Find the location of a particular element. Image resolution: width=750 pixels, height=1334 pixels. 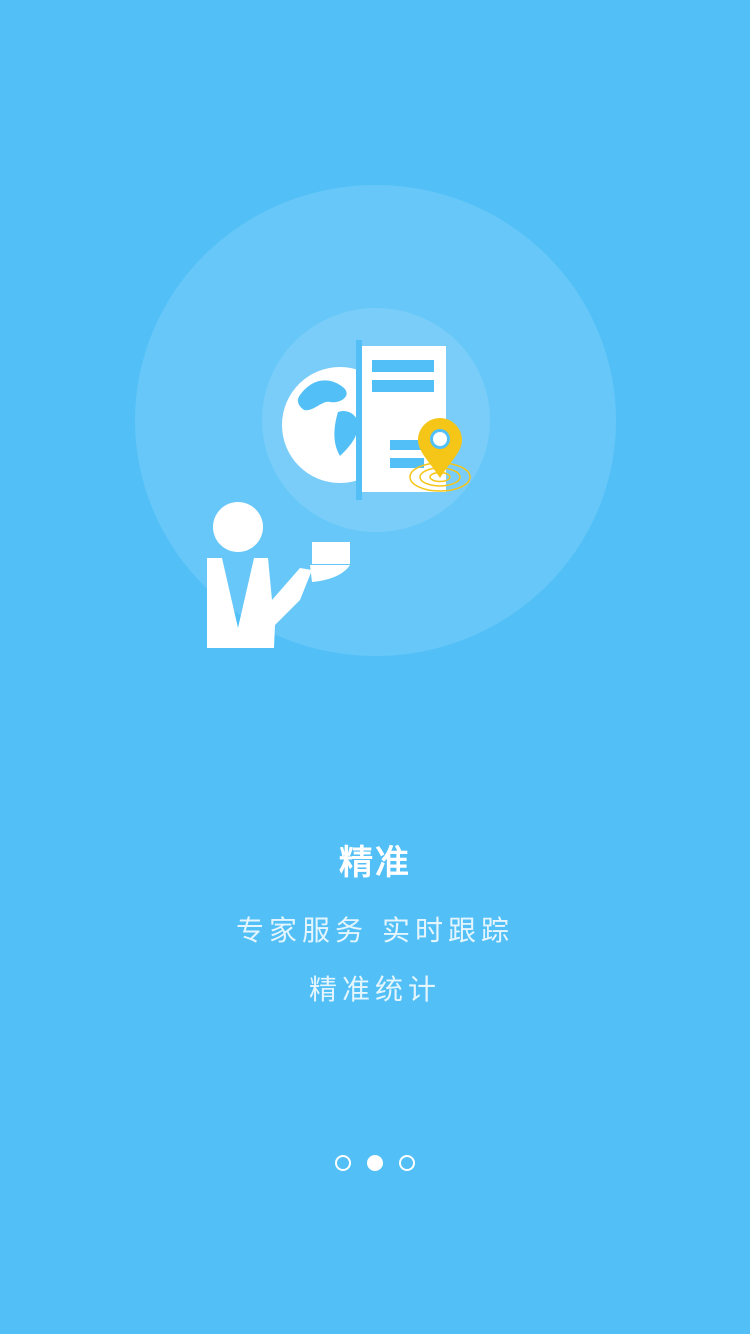

feature-subtitle-line-2: 精准统计 is located at coordinates (374, 989).